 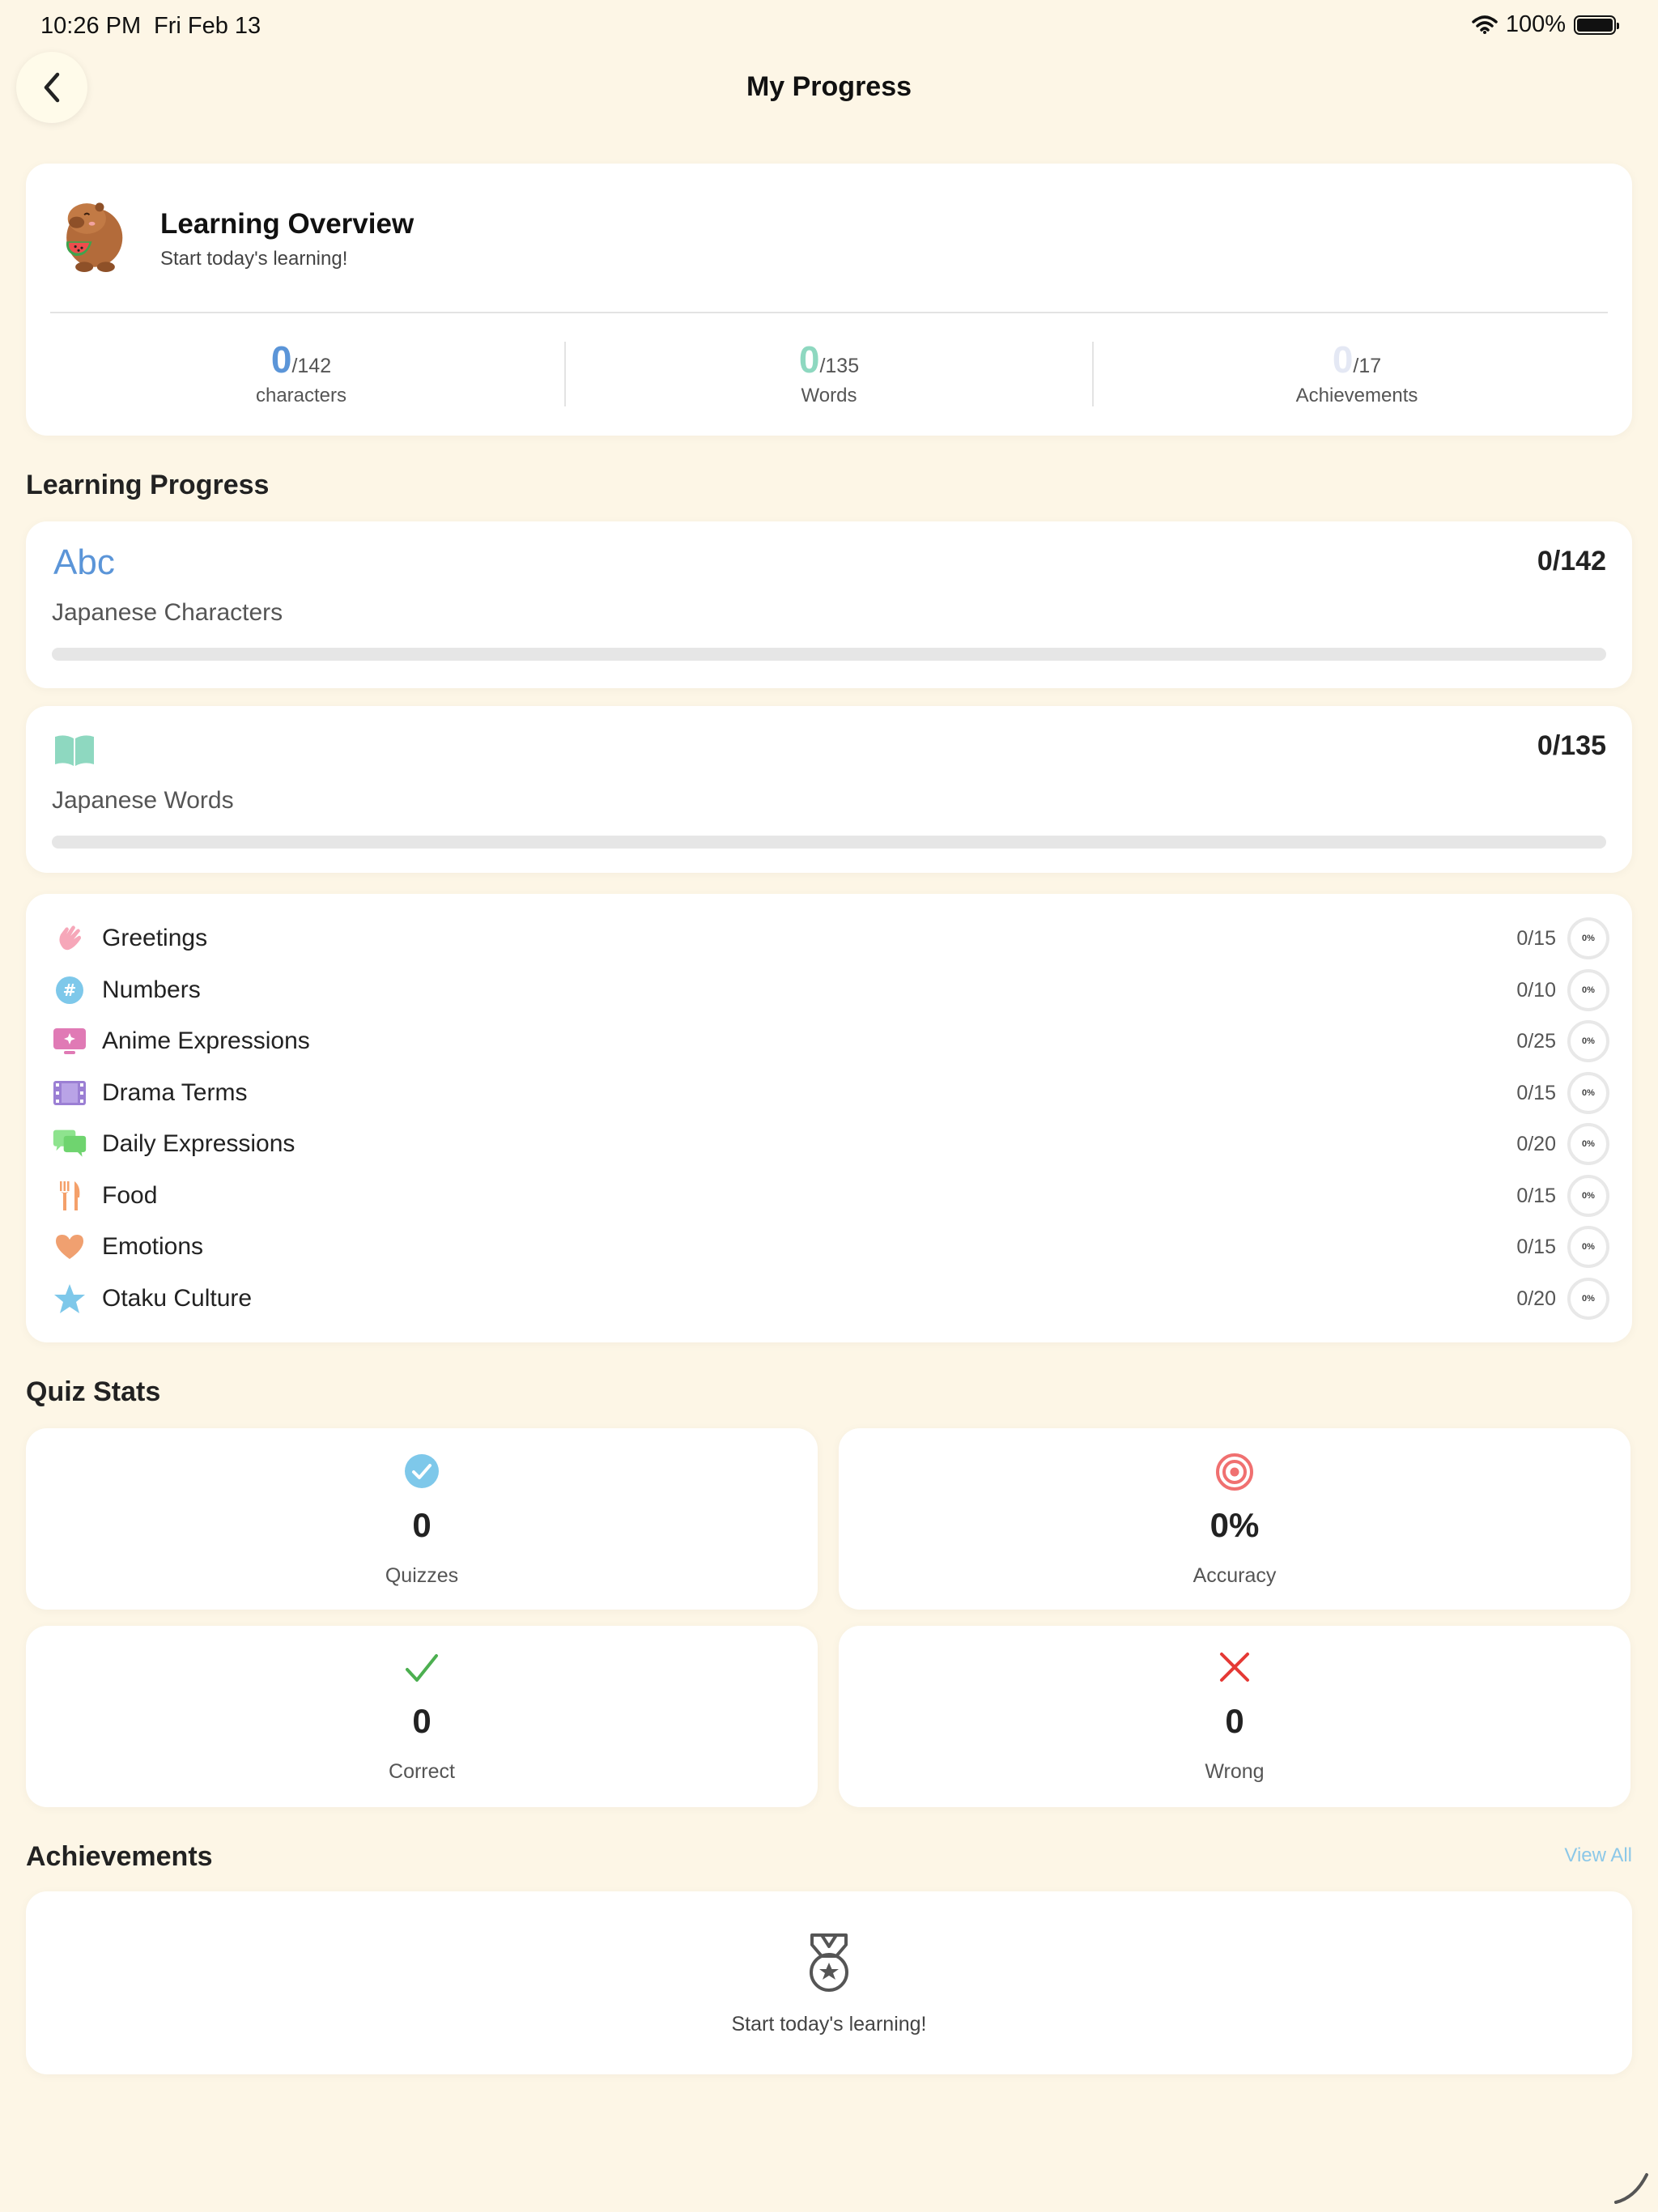 I want to click on words-progress-bar, so click(x=829, y=843).